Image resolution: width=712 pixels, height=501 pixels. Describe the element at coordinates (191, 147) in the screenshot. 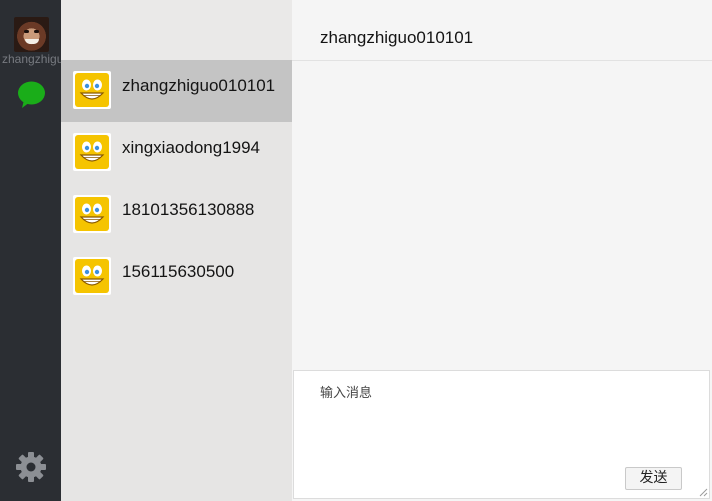

I see `contact-name: xingxiaodong1994` at that location.